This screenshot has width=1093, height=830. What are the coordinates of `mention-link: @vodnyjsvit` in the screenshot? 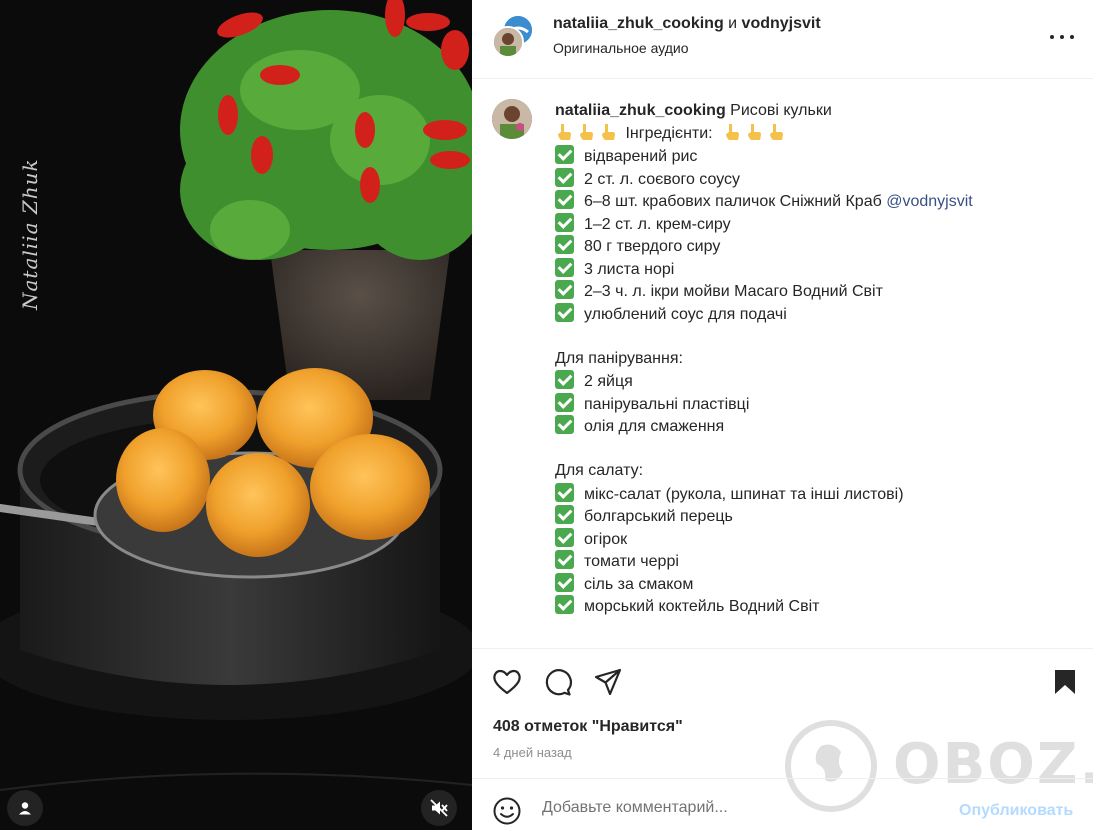 It's located at (929, 201).